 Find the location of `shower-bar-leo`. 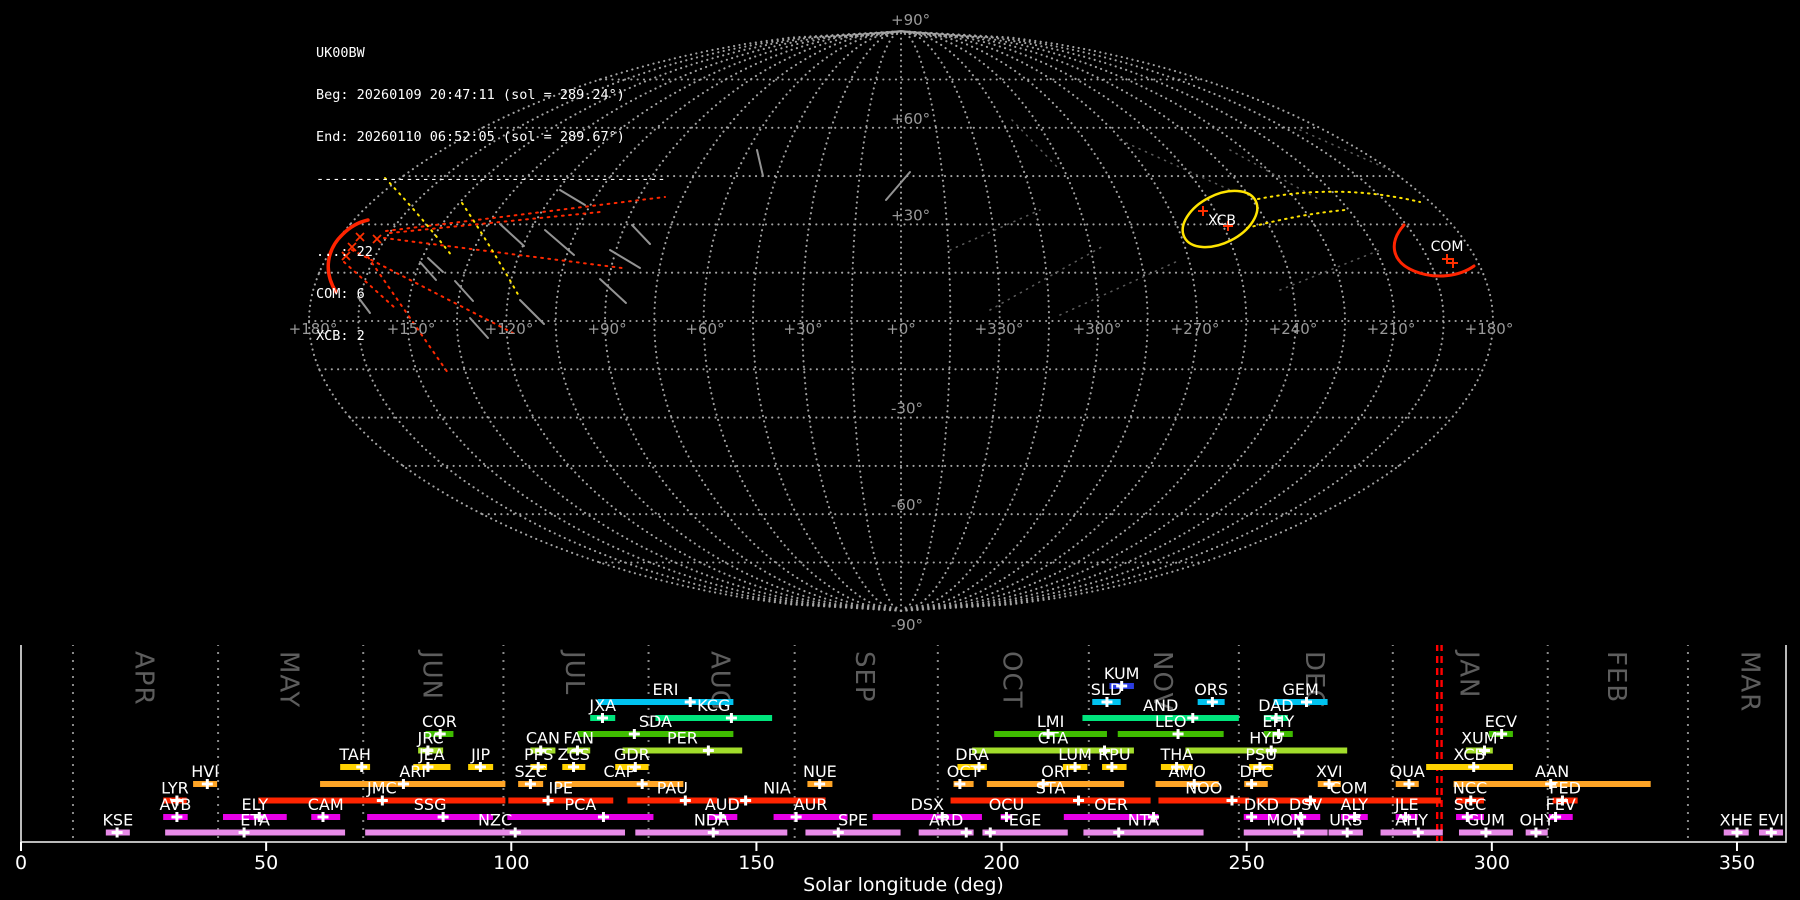

shower-bar-leo is located at coordinates (1170, 734).